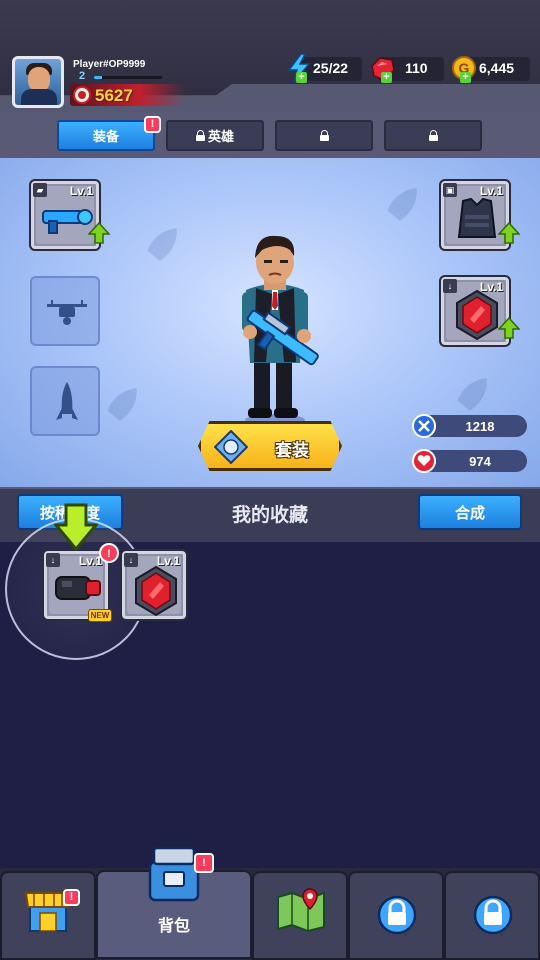 Image resolution: width=540 pixels, height=960 pixels. I want to click on energy-plus-icon: +, so click(301, 77).